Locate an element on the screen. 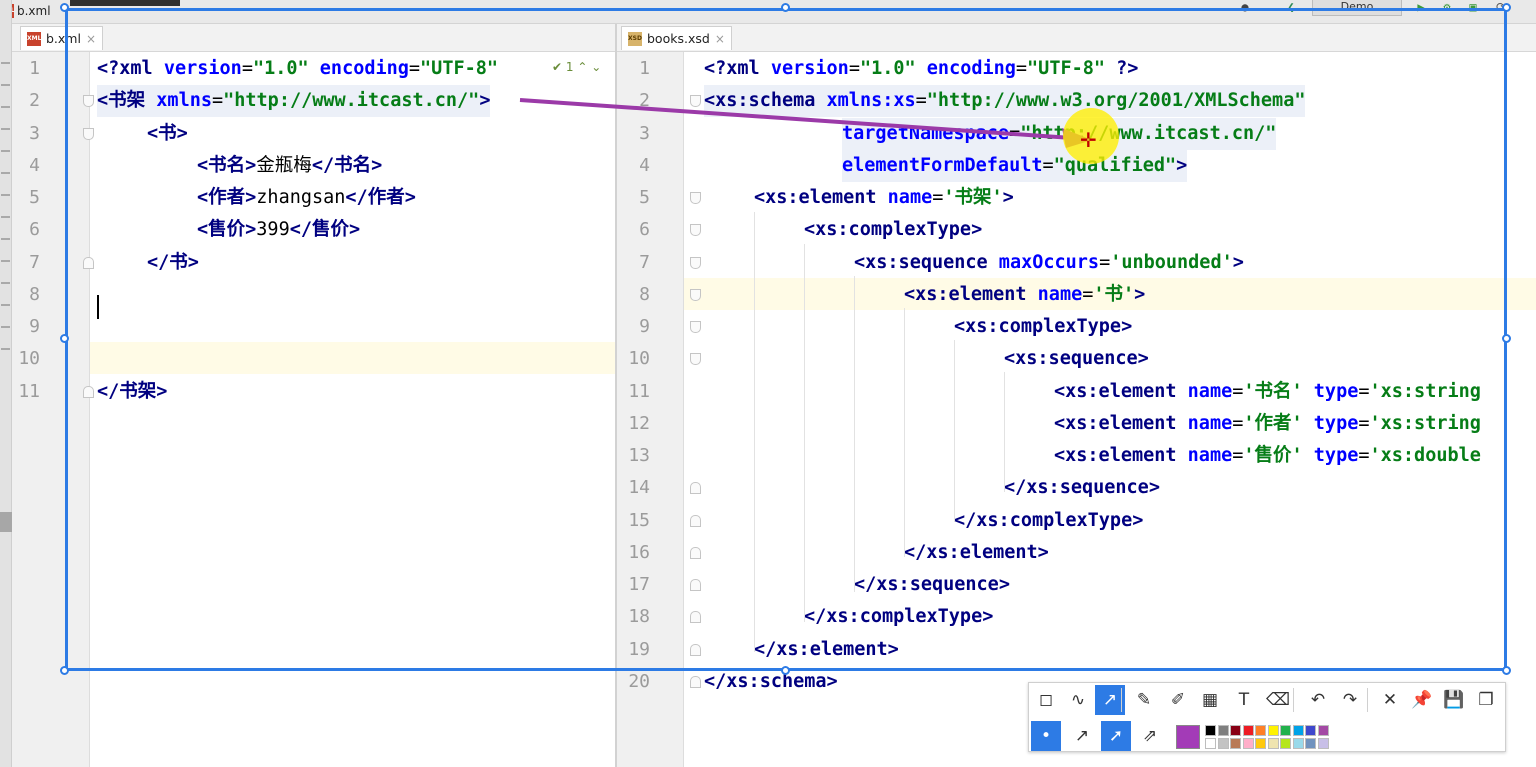 This screenshot has width=1536, height=767. code-line: <xs:sequence maxOccurs='unbounded'> is located at coordinates (1049, 263).